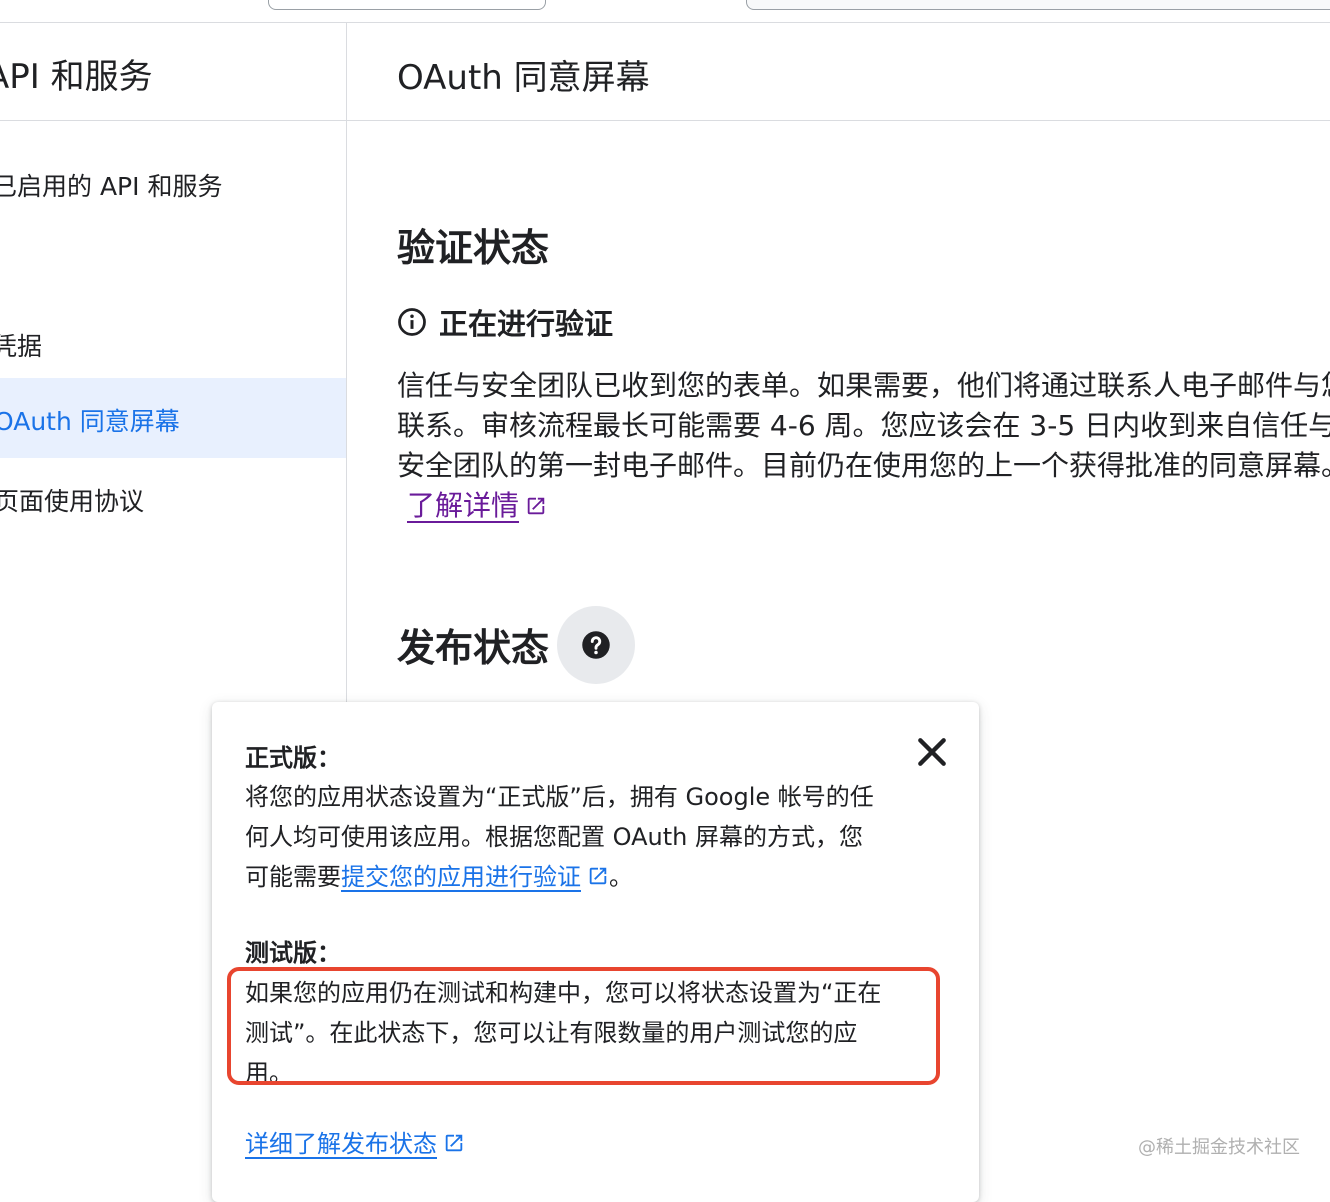 This screenshot has width=1330, height=1202. I want to click on info-icon, so click(412, 322).